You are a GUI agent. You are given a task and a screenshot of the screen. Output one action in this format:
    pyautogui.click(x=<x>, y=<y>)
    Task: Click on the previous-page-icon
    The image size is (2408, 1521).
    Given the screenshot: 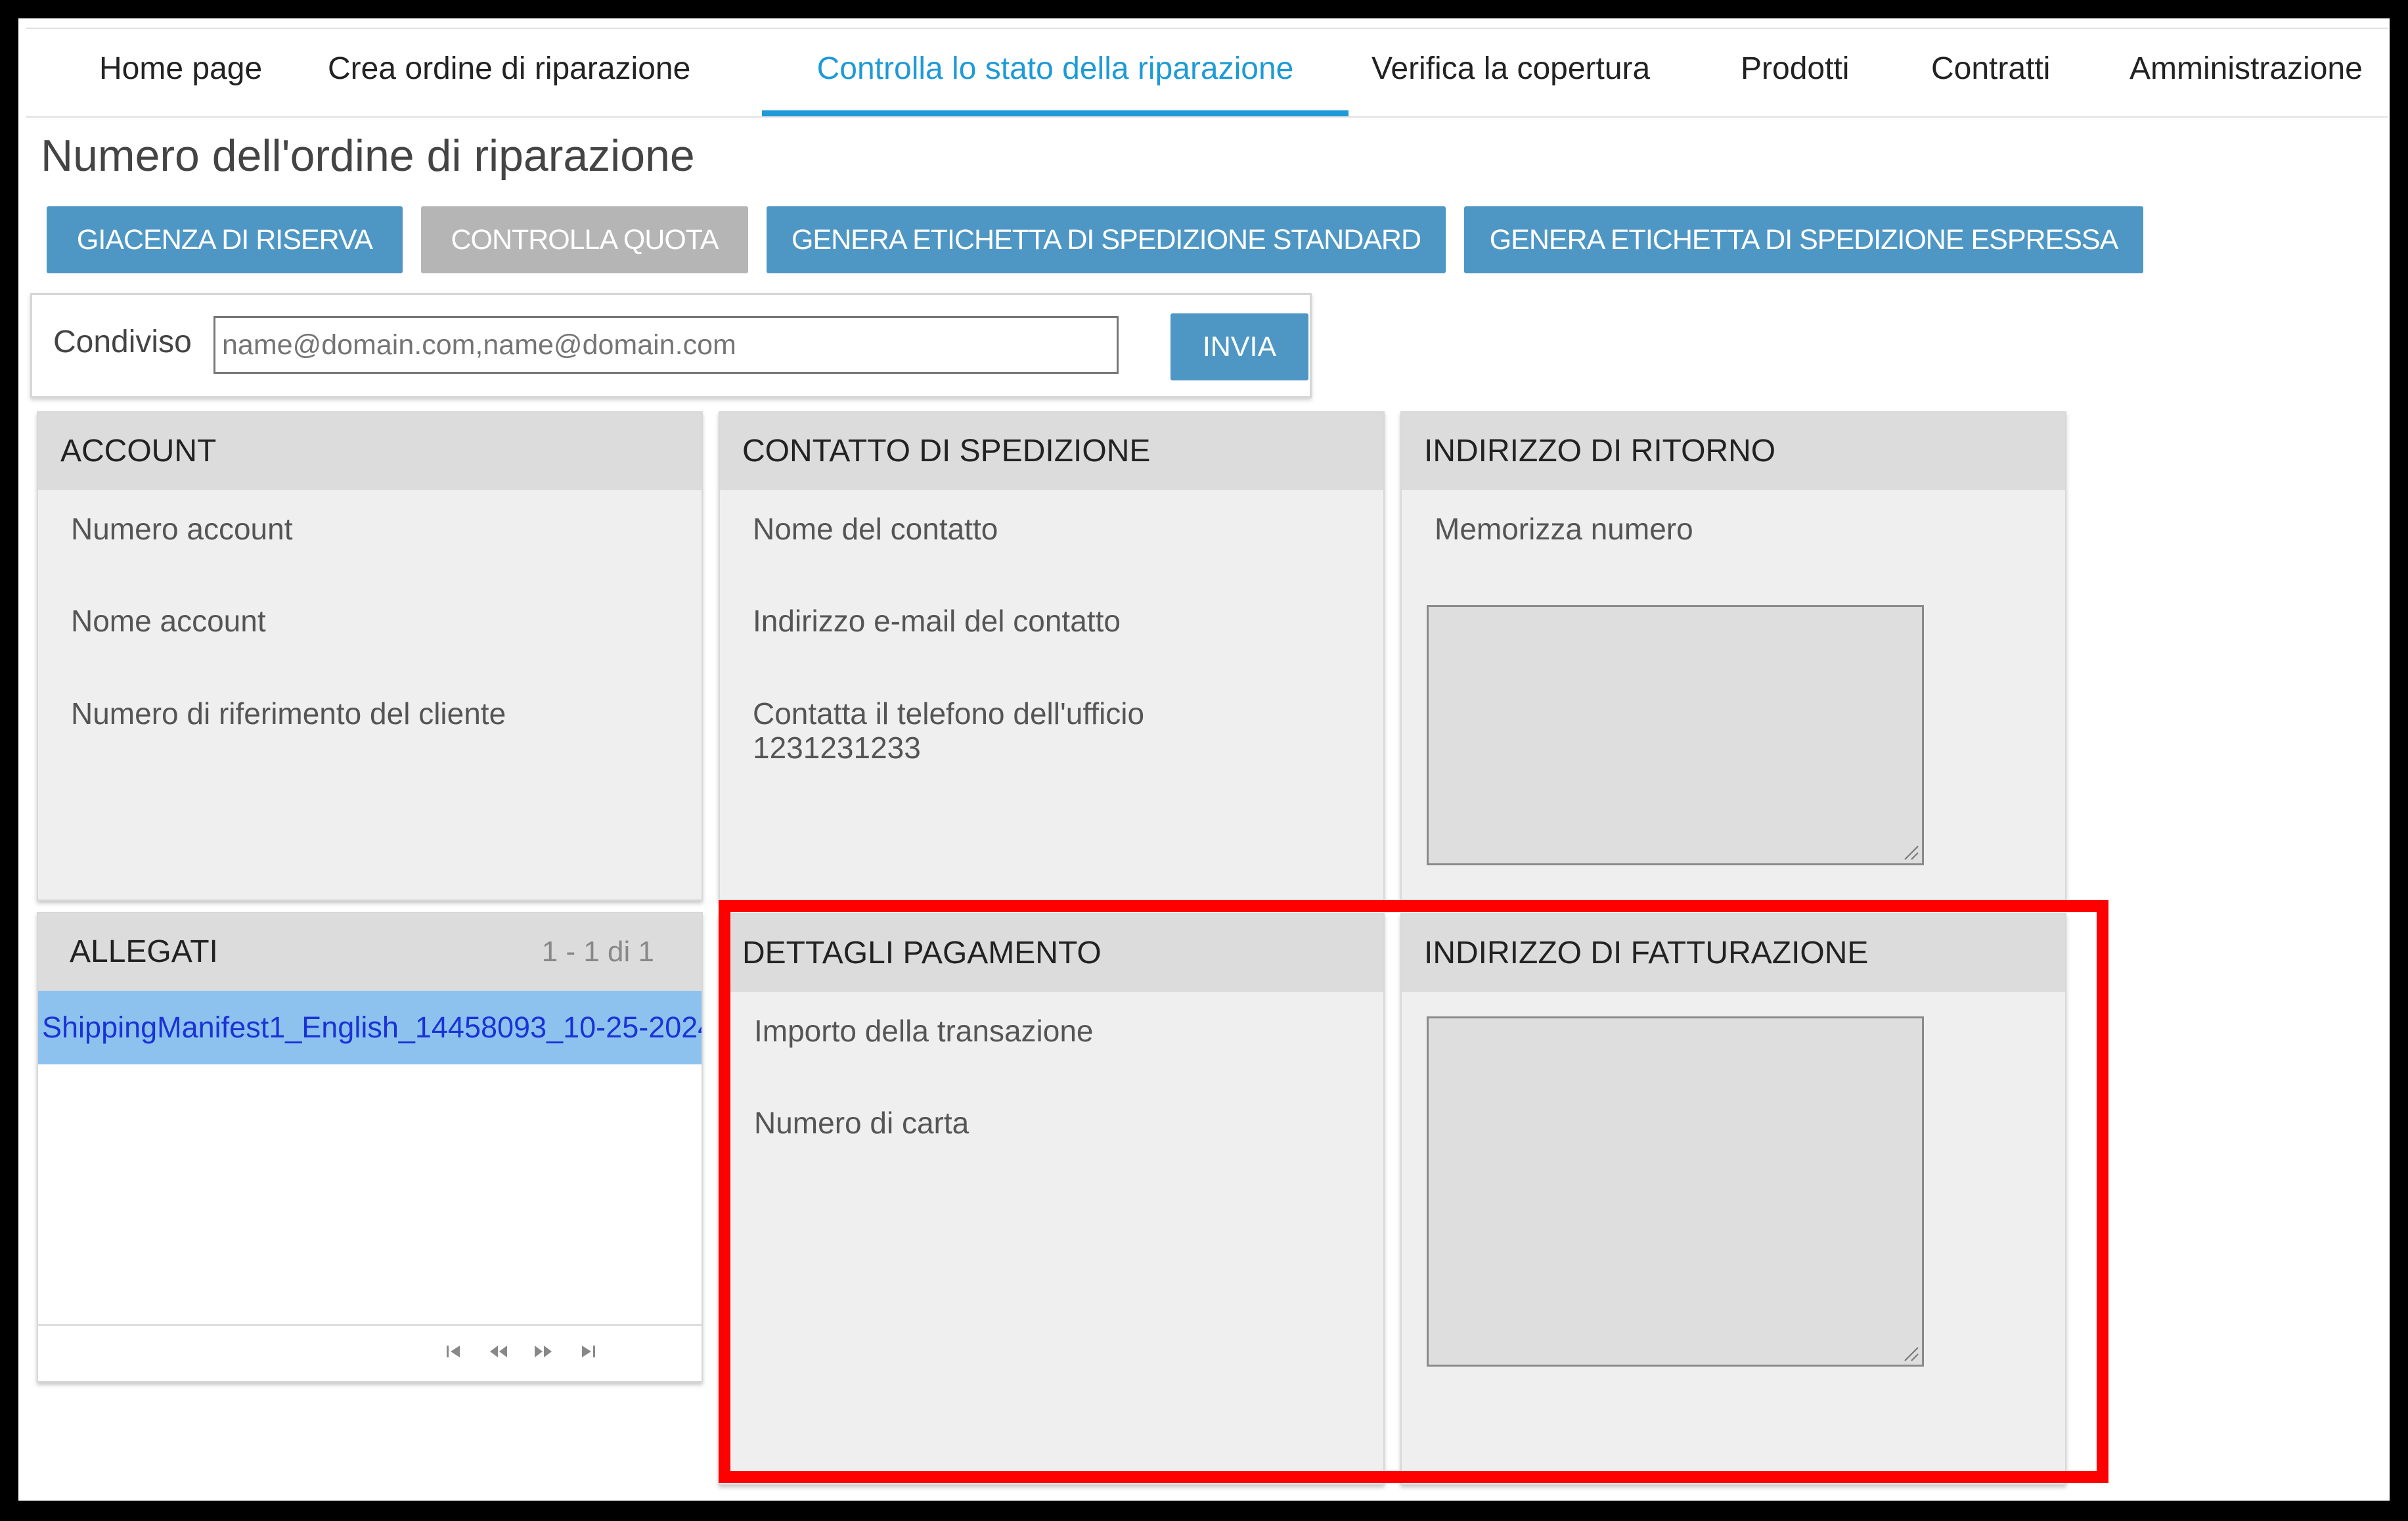 What is the action you would take?
    pyautogui.click(x=499, y=1352)
    